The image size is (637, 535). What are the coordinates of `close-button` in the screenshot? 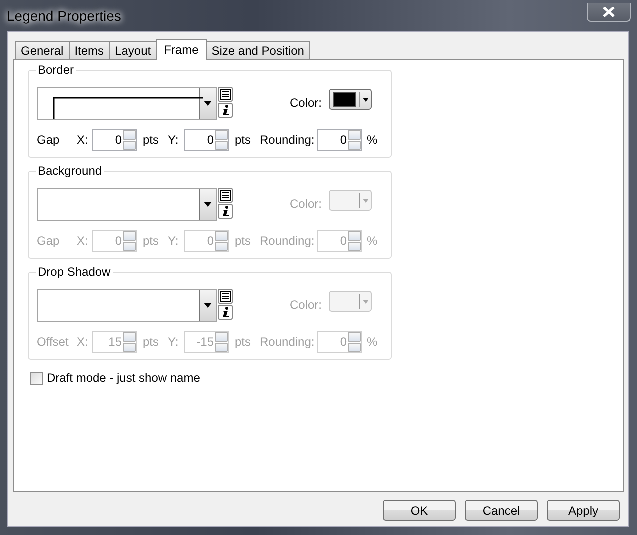 It's located at (609, 12).